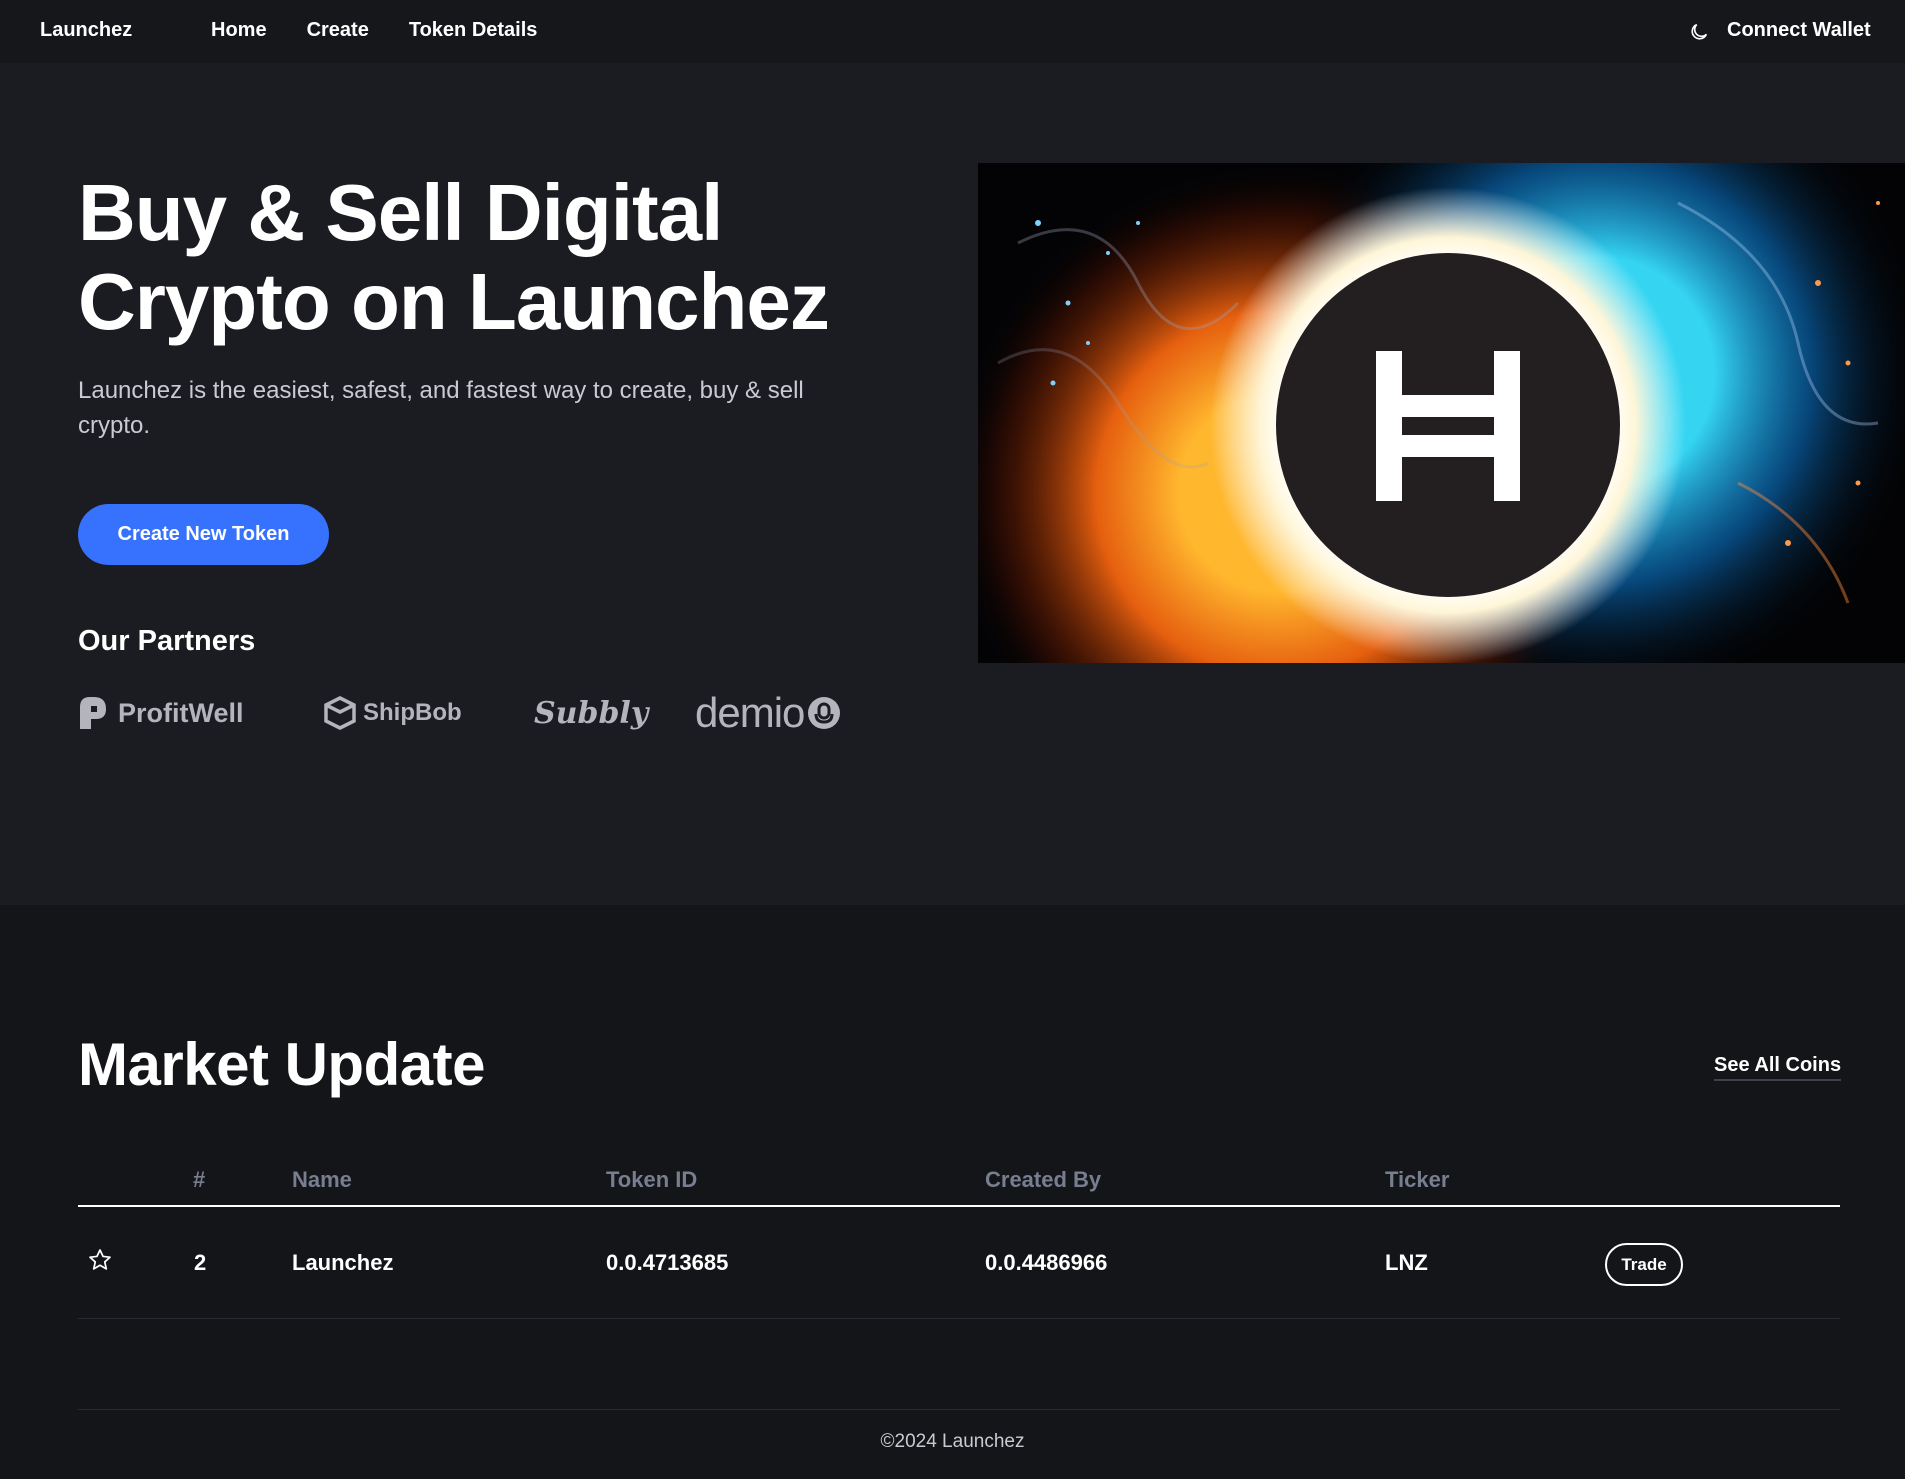 The height and width of the screenshot is (1479, 1905). I want to click on partner-shipbob-logo: ShipBob, so click(392, 713).